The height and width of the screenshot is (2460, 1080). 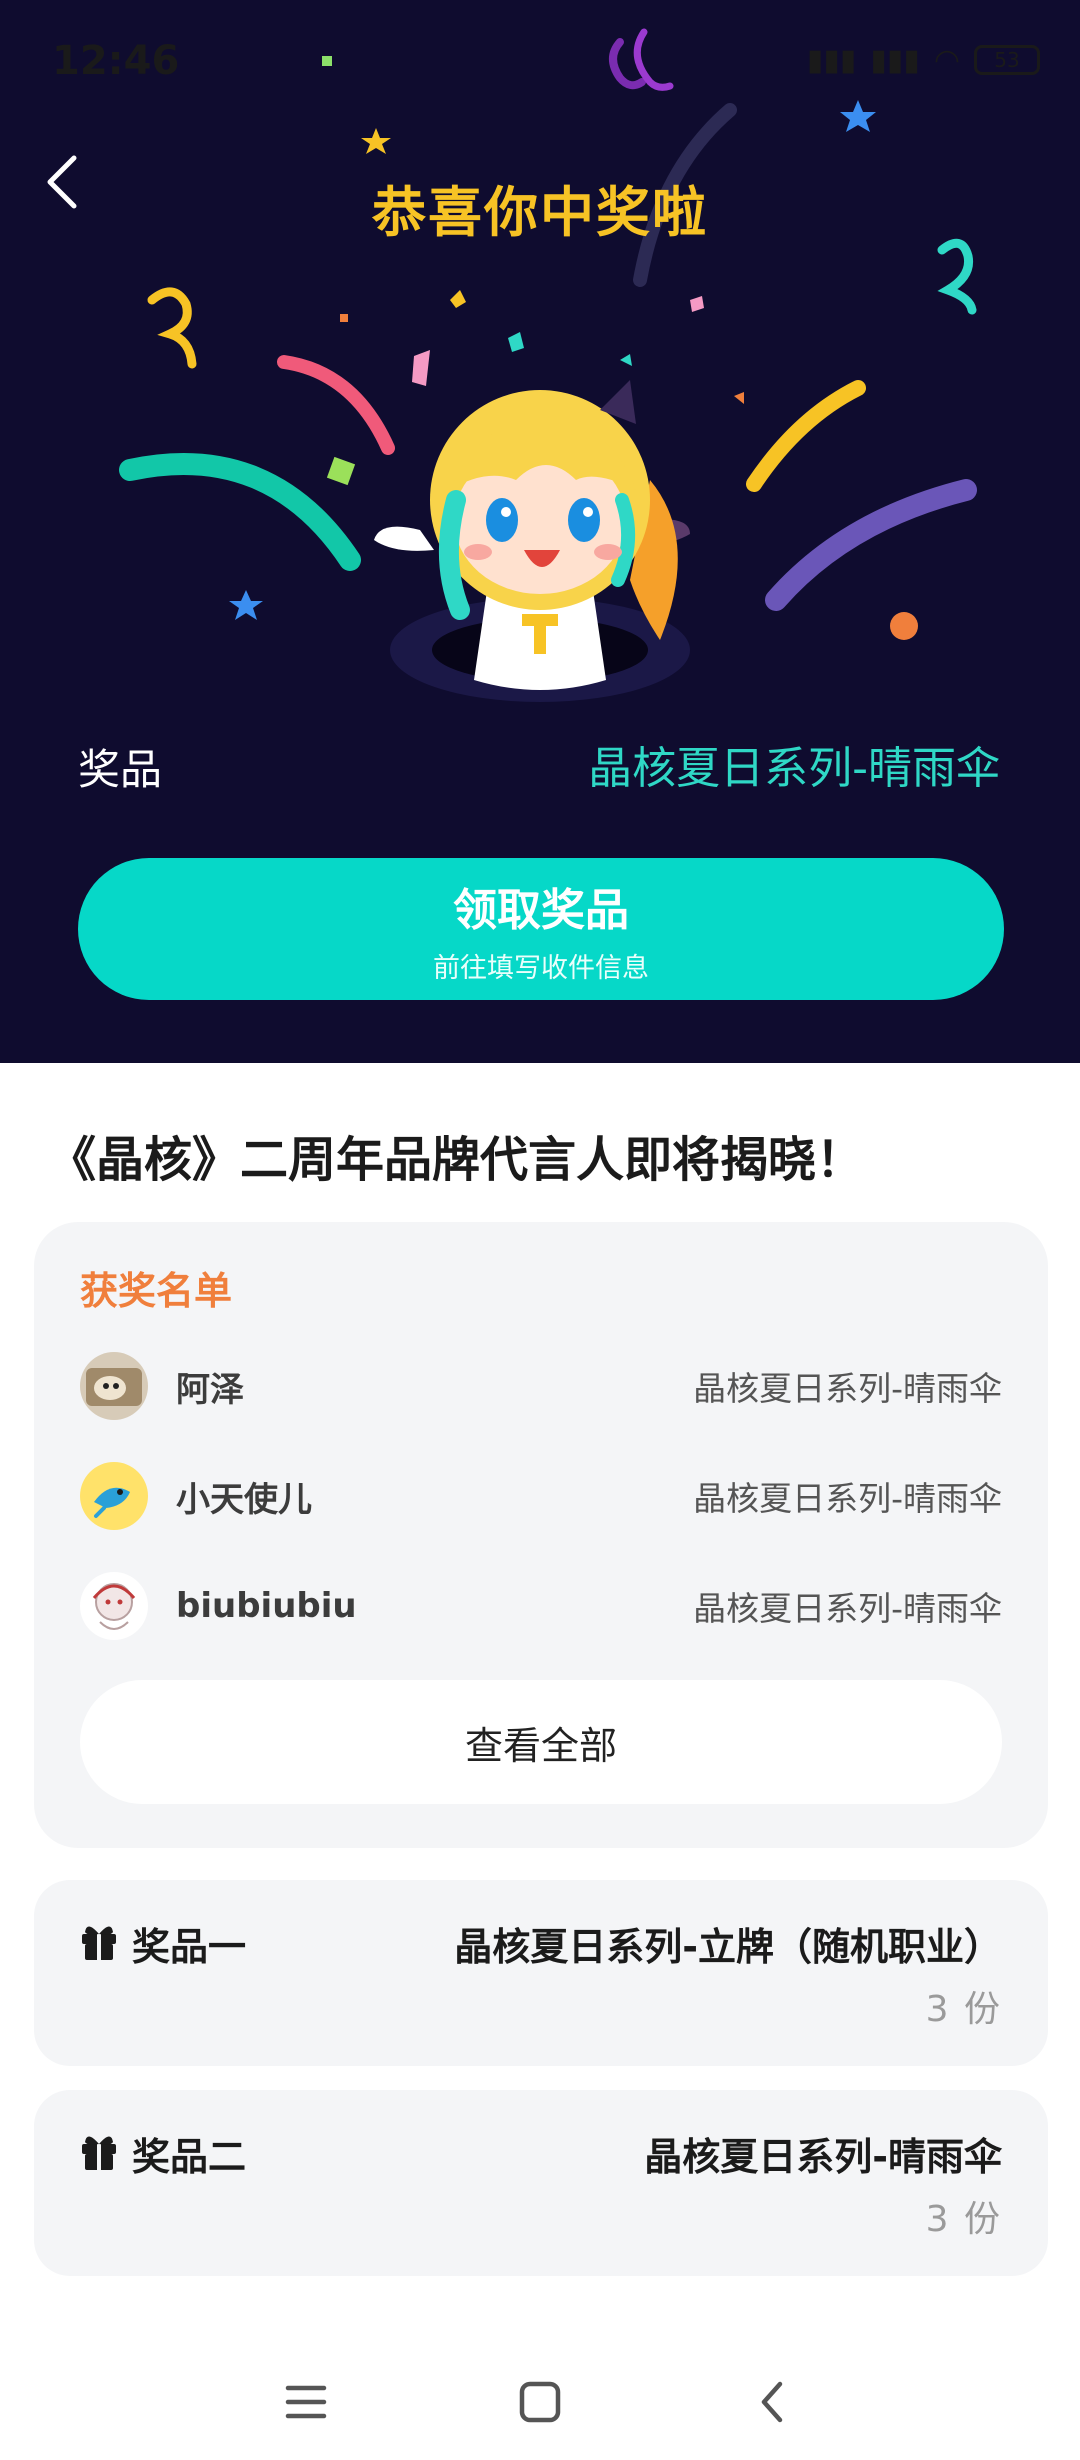 What do you see at coordinates (540, 50) in the screenshot?
I see `status-bar: 12:46 ▮▮▮ ▮▮▮ ◠ 53` at bounding box center [540, 50].